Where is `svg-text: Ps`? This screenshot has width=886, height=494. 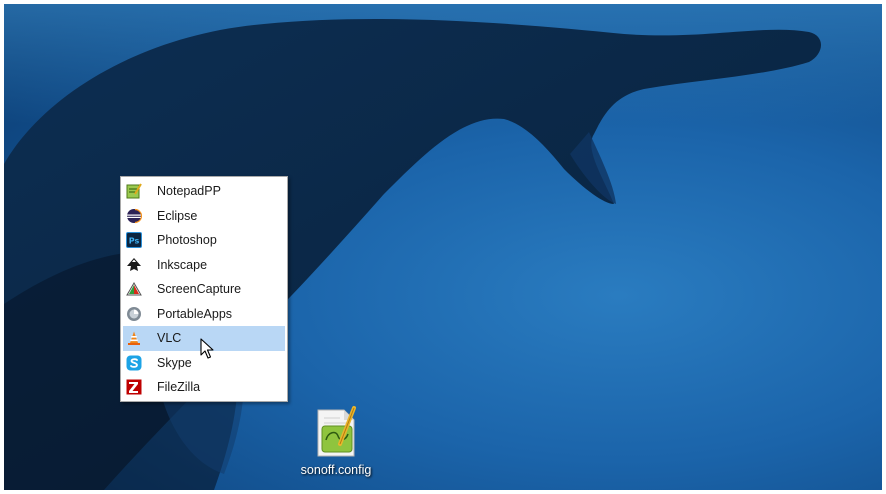
svg-text: Ps is located at coordinates (134, 241).